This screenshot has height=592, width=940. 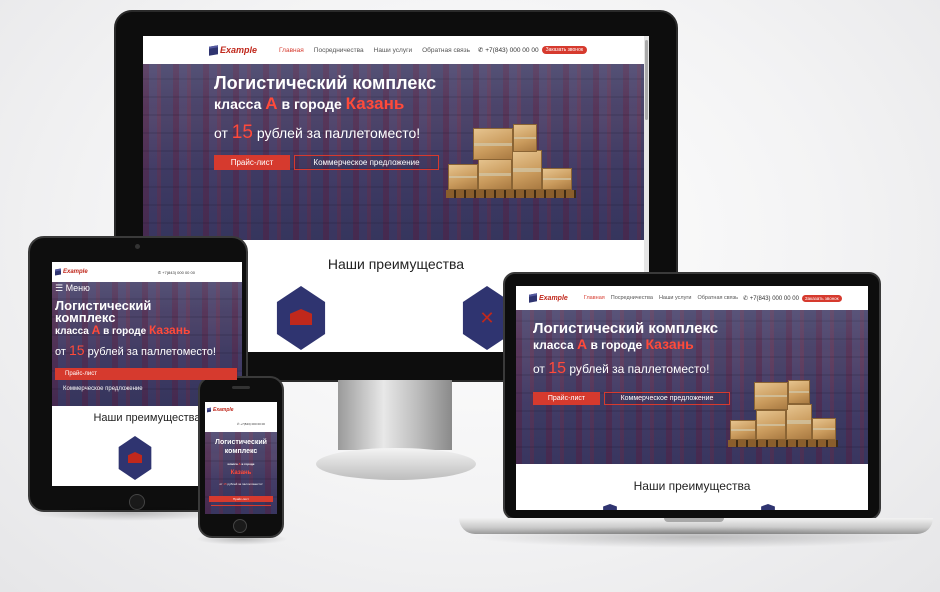 What do you see at coordinates (240, 526) in the screenshot?
I see `phone-home-button` at bounding box center [240, 526].